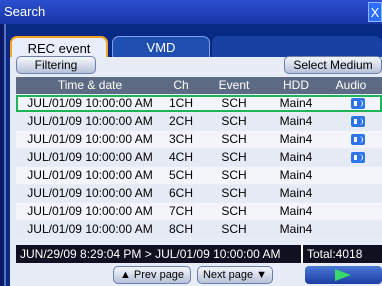 The height and width of the screenshot is (286, 382). Describe the element at coordinates (234, 85) in the screenshot. I see `header-event: Event` at that location.